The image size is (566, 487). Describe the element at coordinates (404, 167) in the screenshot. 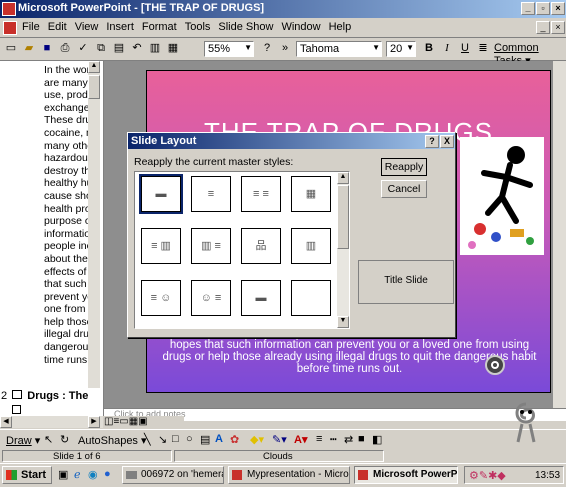

I see `reapply-button: Reapply` at that location.